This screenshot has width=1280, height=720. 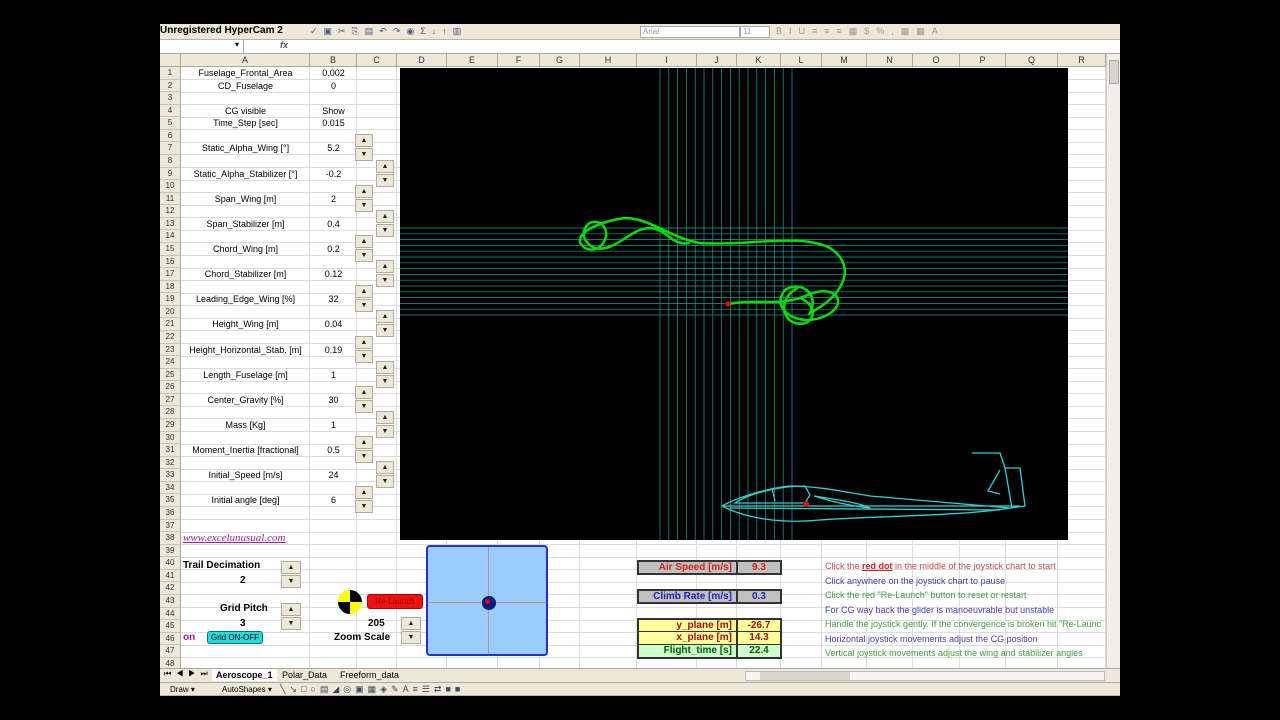 What do you see at coordinates (377, 60) in the screenshot?
I see `column-header-C: C` at bounding box center [377, 60].